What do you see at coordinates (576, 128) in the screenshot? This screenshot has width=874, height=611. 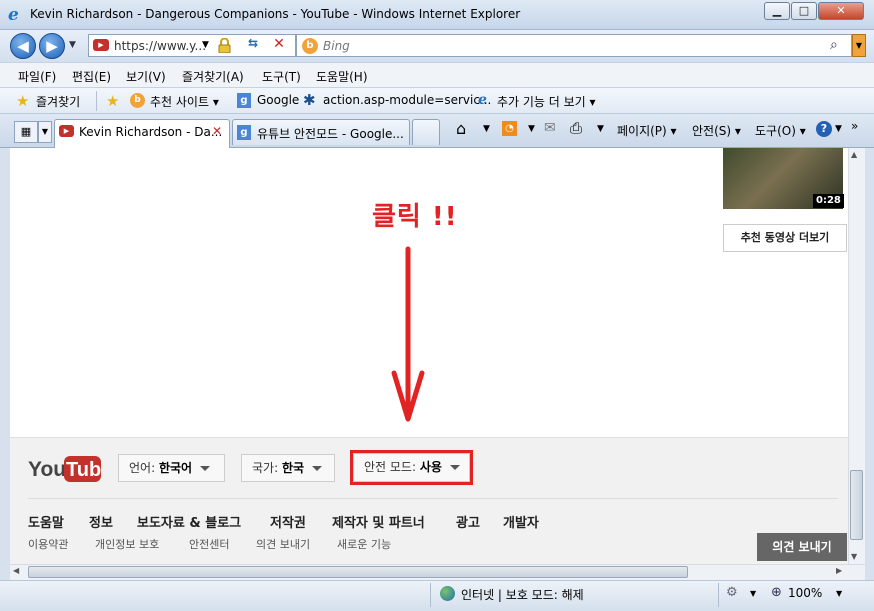 I see `print-icon: ⎙` at bounding box center [576, 128].